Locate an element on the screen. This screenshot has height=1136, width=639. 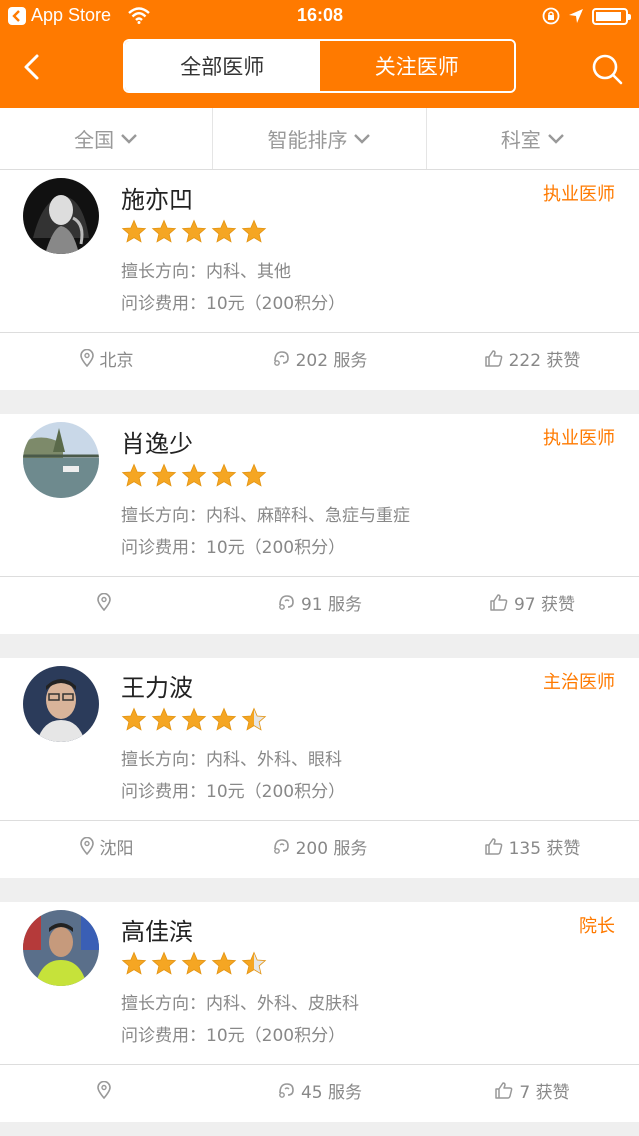
doctor-title: 主治医师 is located at coordinates (579, 682).